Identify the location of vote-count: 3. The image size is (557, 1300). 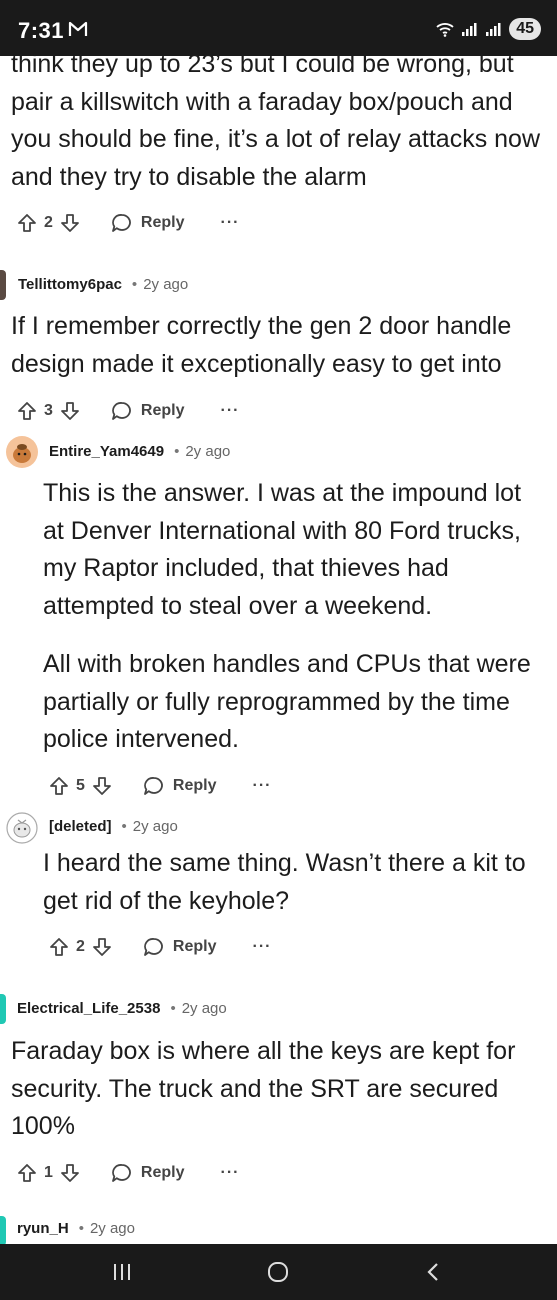
(48, 410).